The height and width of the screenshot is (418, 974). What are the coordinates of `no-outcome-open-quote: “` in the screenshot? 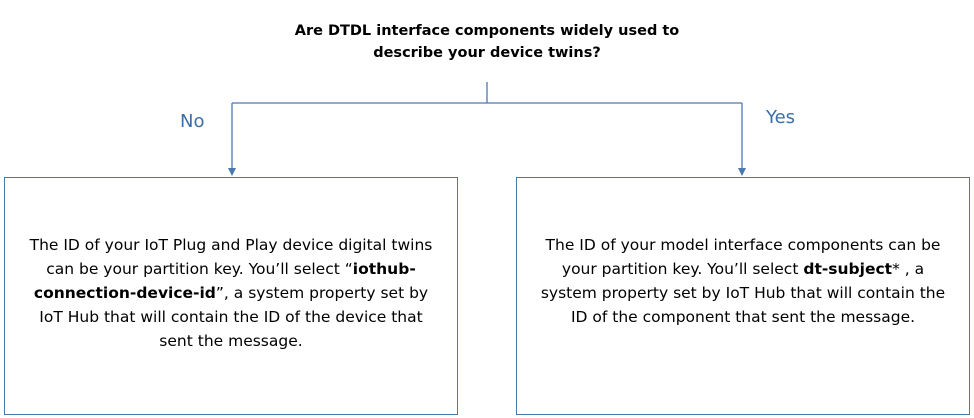 It's located at (348, 269).